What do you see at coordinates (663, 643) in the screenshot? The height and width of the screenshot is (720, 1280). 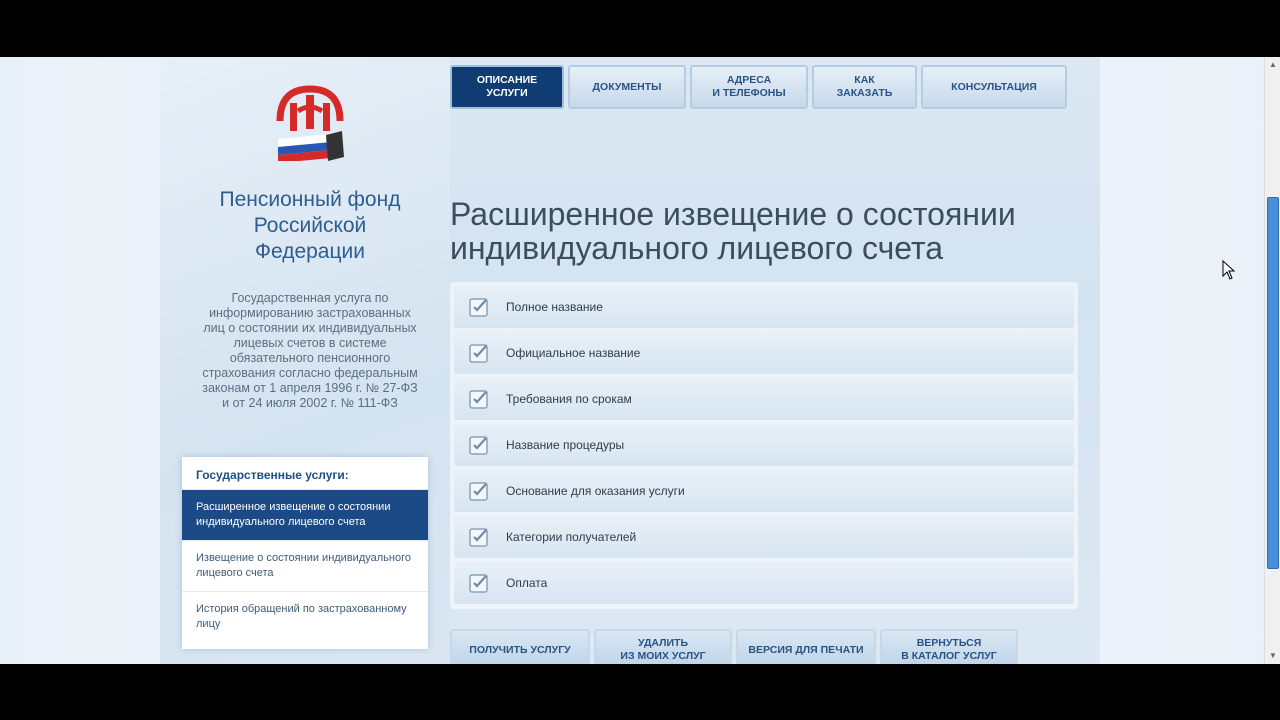 I see `action-label: УДАЛИТЬ` at bounding box center [663, 643].